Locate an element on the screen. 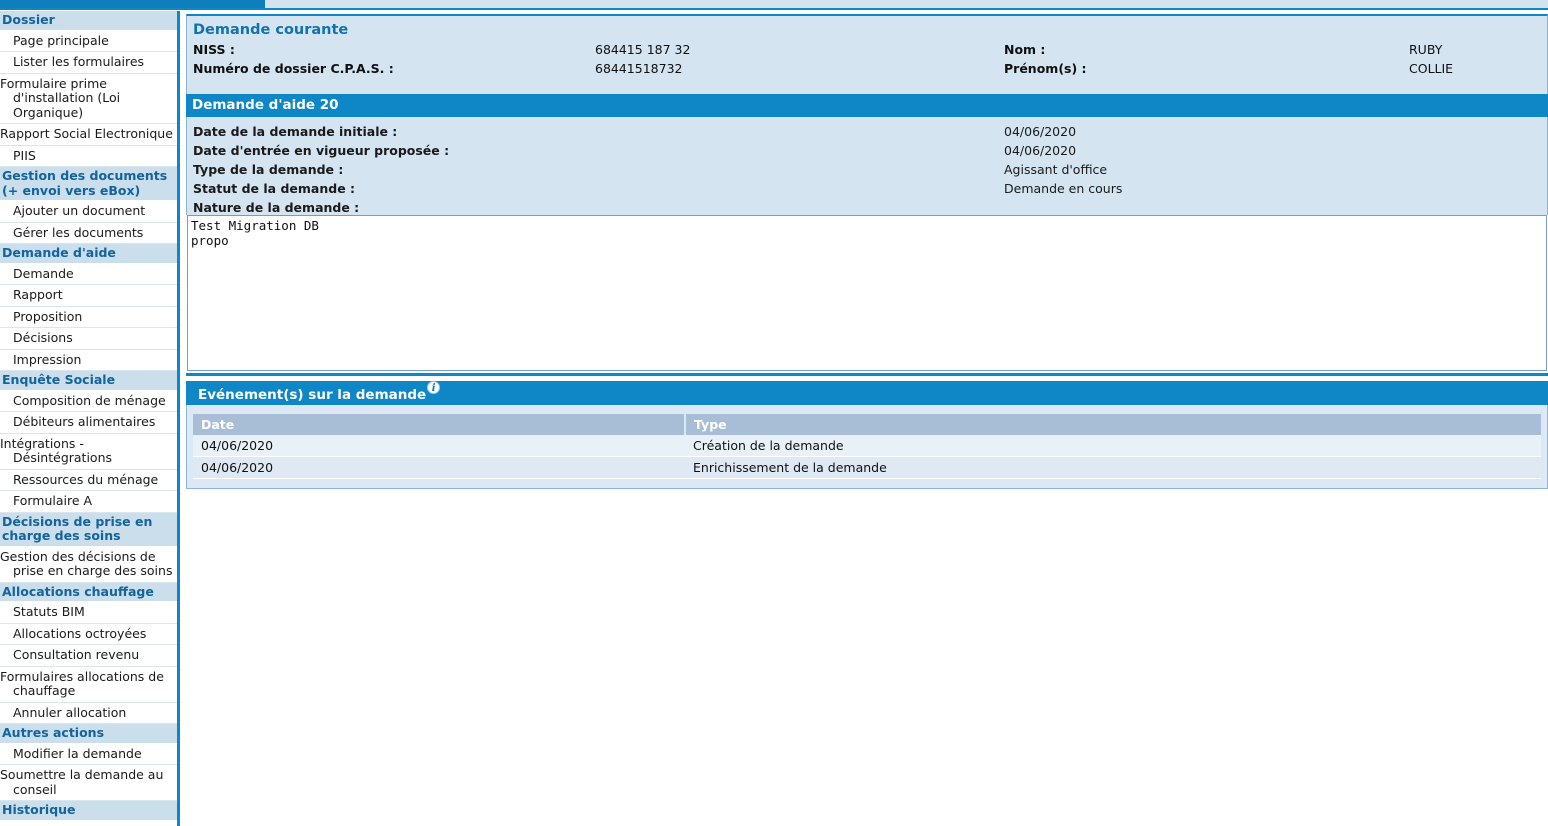 This screenshot has height=826, width=1548. page-title: Demande courante is located at coordinates (271, 30).